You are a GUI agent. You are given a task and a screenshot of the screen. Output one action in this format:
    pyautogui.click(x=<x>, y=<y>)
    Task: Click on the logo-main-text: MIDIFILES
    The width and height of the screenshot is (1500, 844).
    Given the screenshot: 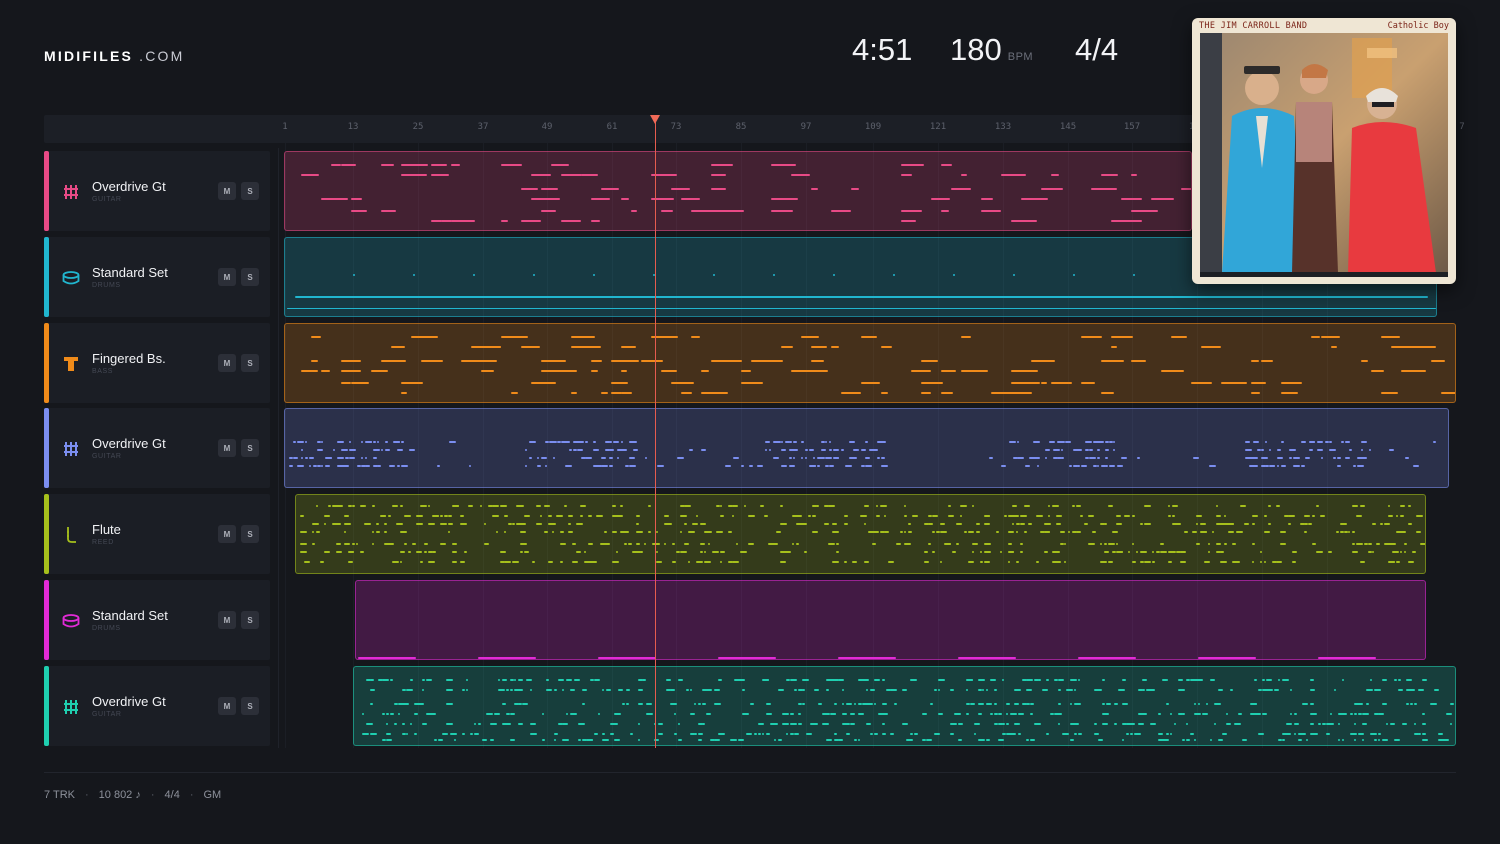 What is the action you would take?
    pyautogui.click(x=89, y=56)
    